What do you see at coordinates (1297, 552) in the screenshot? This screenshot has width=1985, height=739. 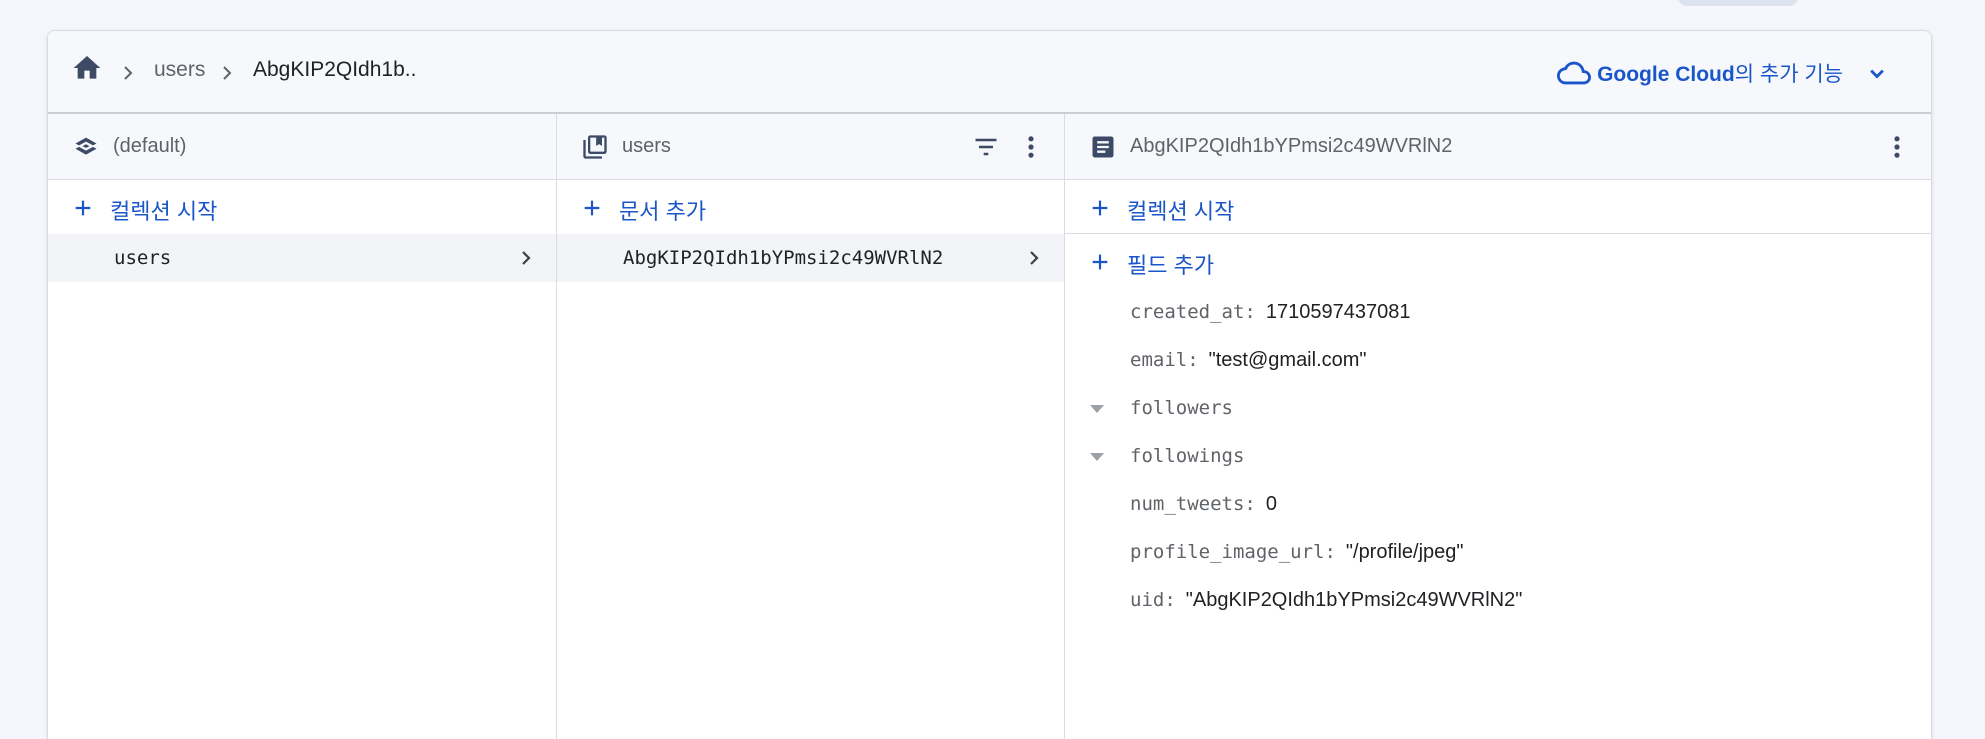 I see `field-name: profile_image_url: "/profile/jpeg"` at bounding box center [1297, 552].